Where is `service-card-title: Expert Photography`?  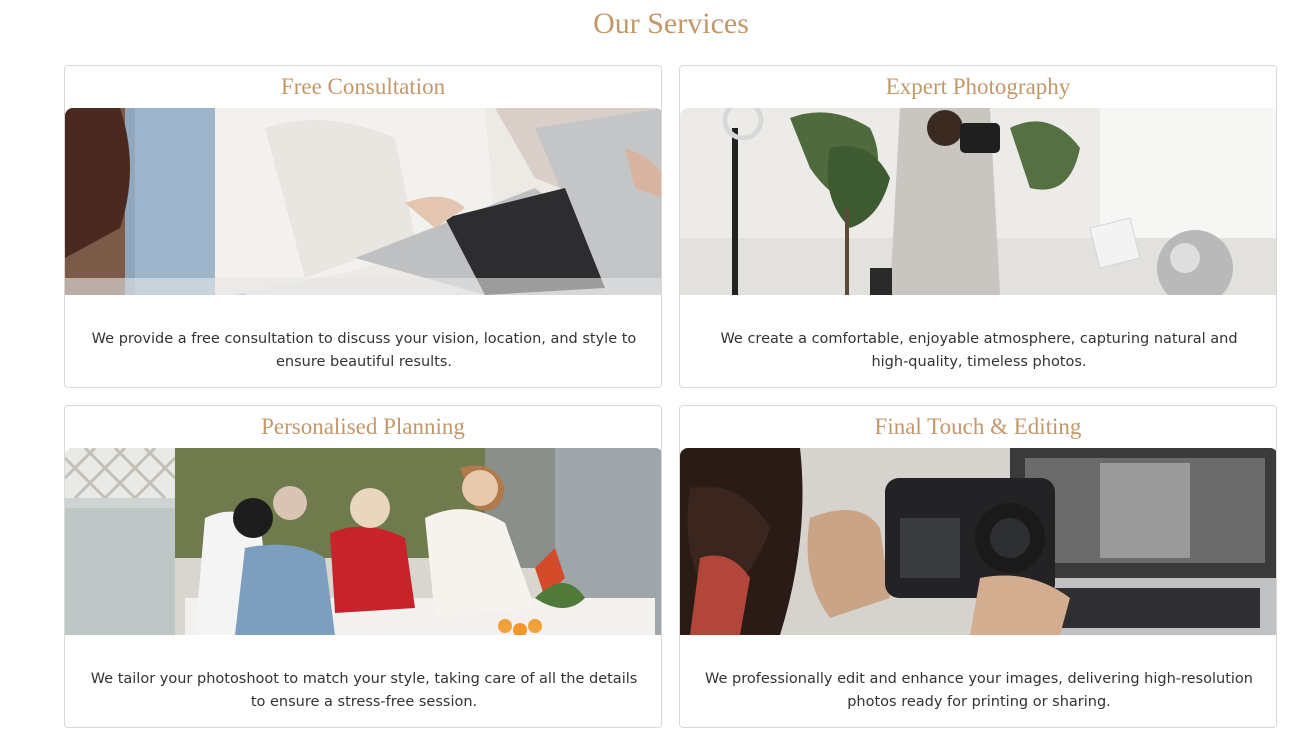 service-card-title: Expert Photography is located at coordinates (978, 86).